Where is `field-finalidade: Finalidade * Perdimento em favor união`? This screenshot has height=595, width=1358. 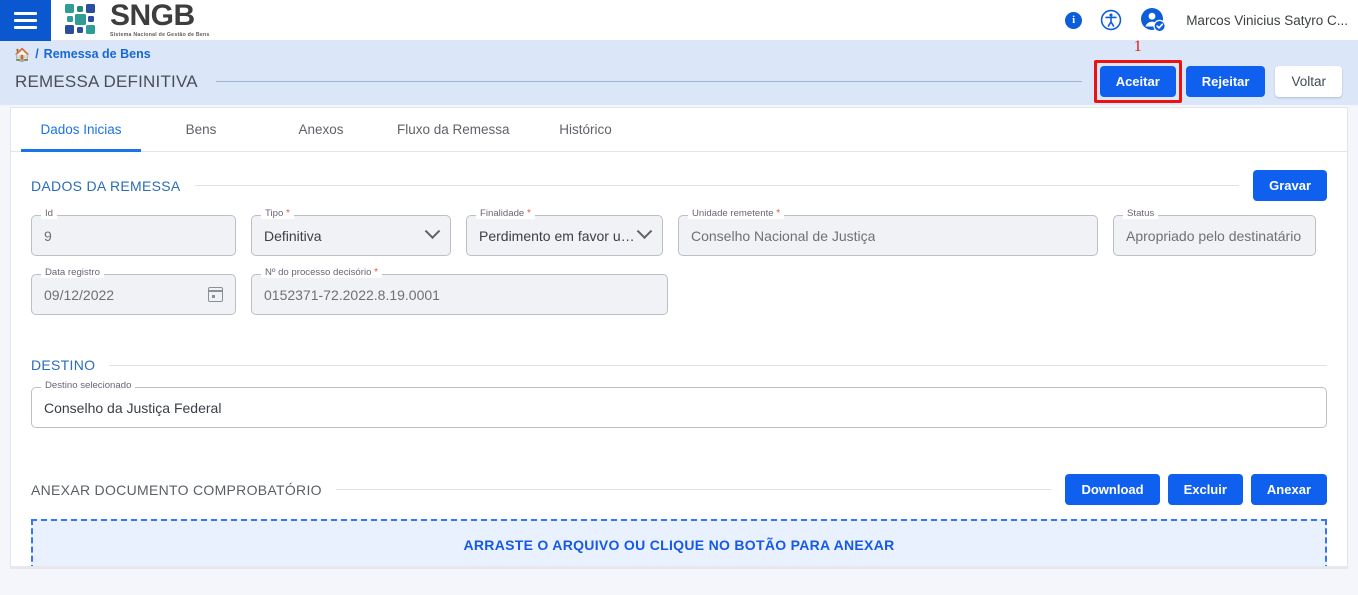 field-finalidade: Finalidade * Perdimento em favor união is located at coordinates (564, 232).